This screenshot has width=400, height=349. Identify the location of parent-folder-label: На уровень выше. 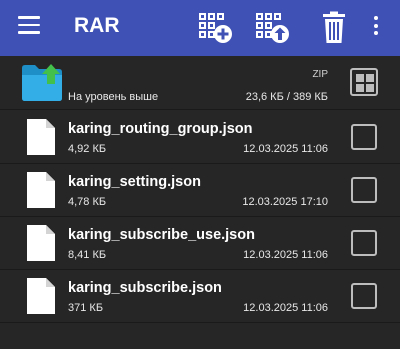
(113, 97).